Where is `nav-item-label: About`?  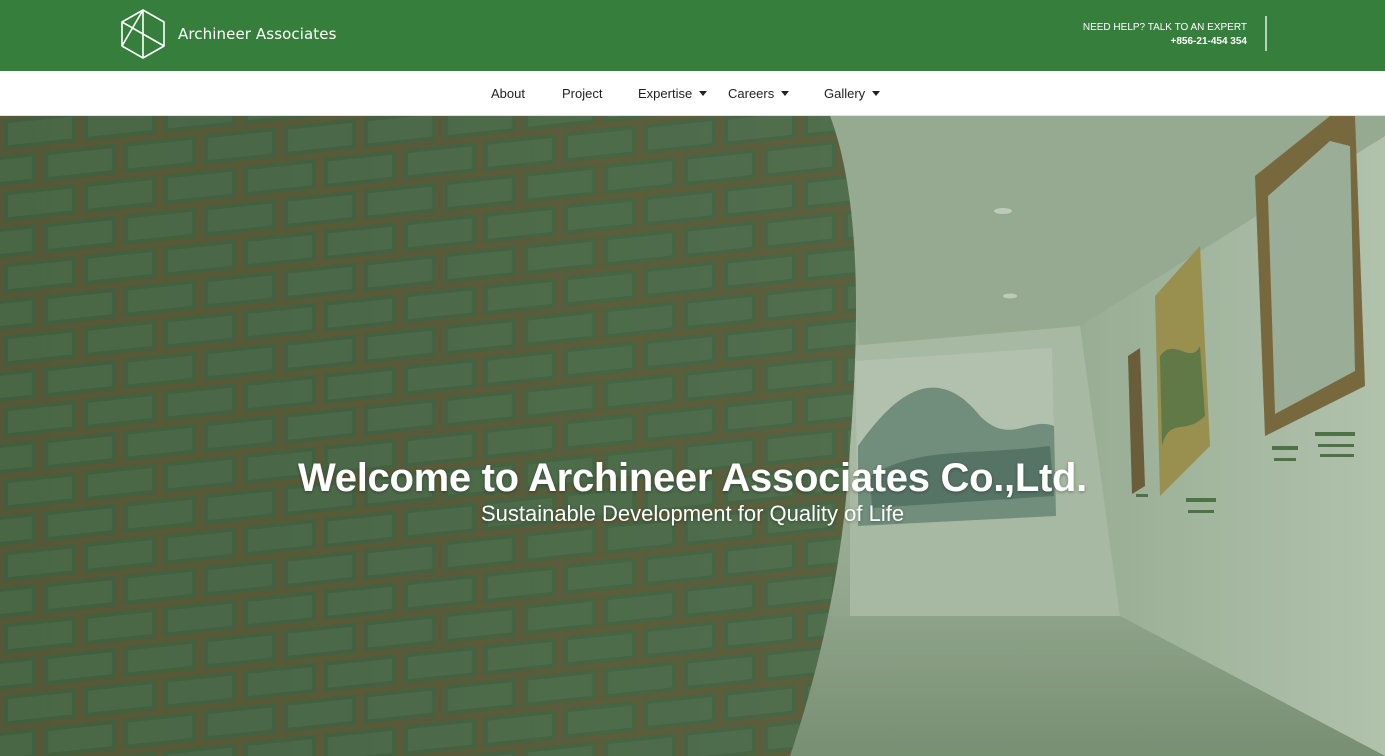 nav-item-label: About is located at coordinates (508, 93).